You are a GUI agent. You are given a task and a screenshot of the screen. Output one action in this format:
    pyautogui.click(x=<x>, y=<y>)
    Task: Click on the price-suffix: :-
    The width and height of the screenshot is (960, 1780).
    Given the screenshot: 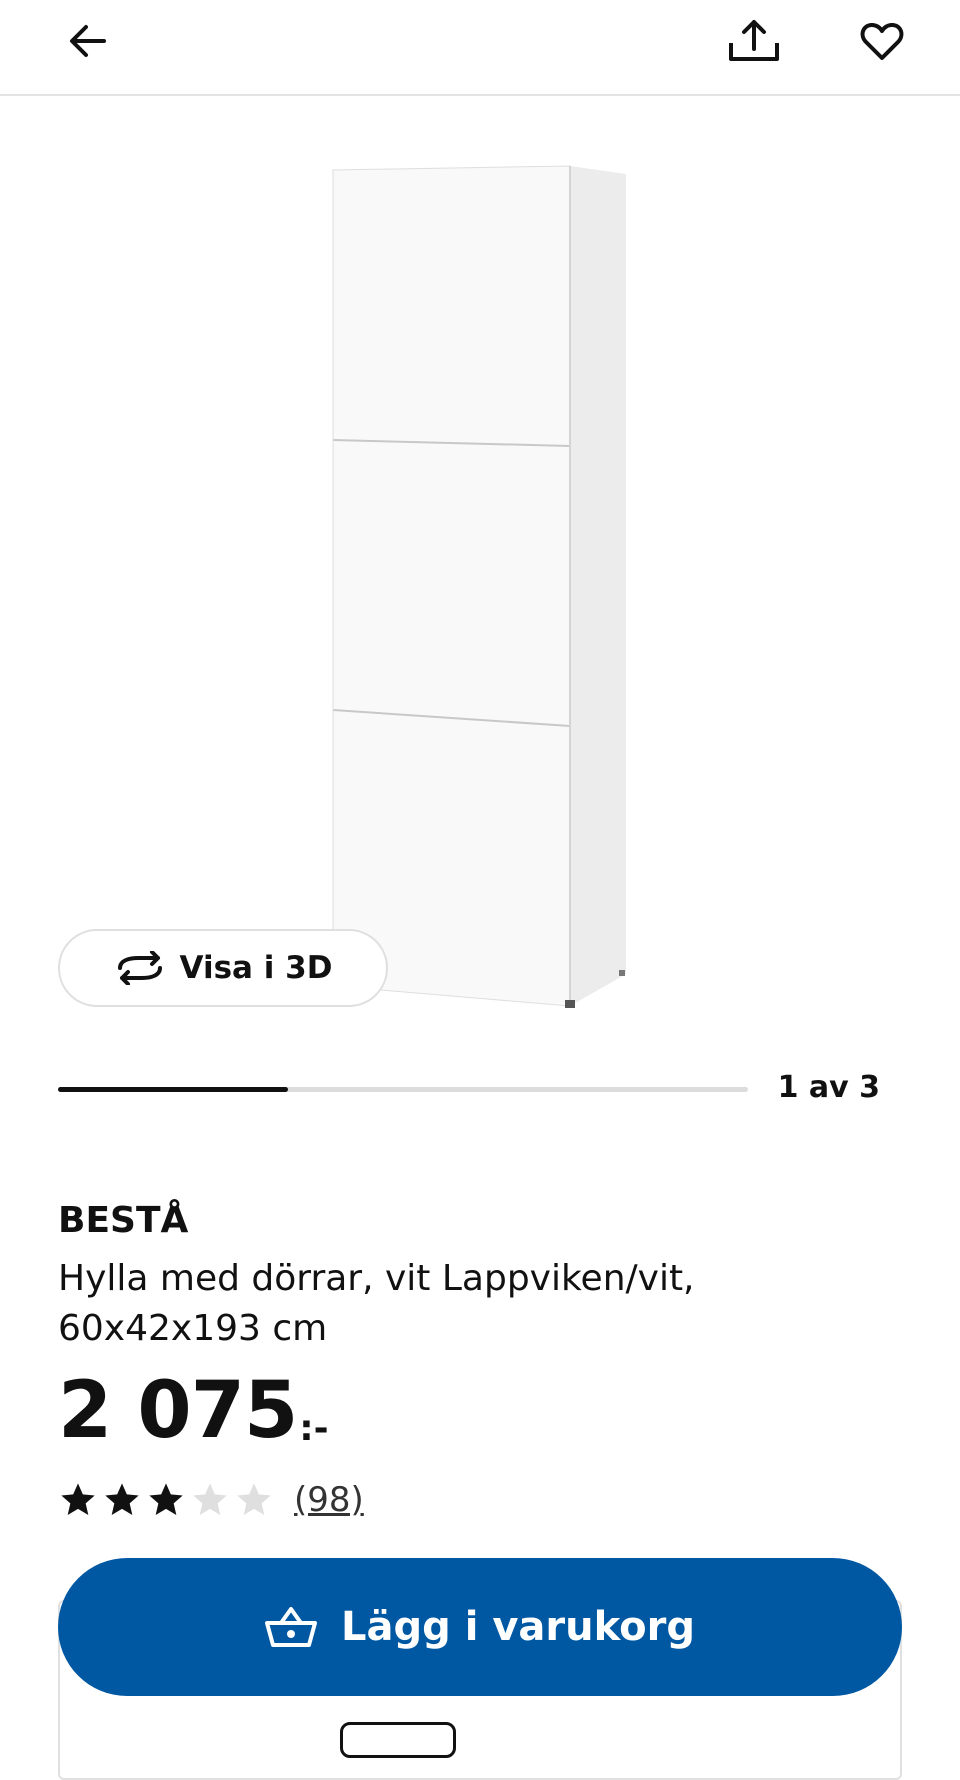 What is the action you would take?
    pyautogui.click(x=314, y=1428)
    